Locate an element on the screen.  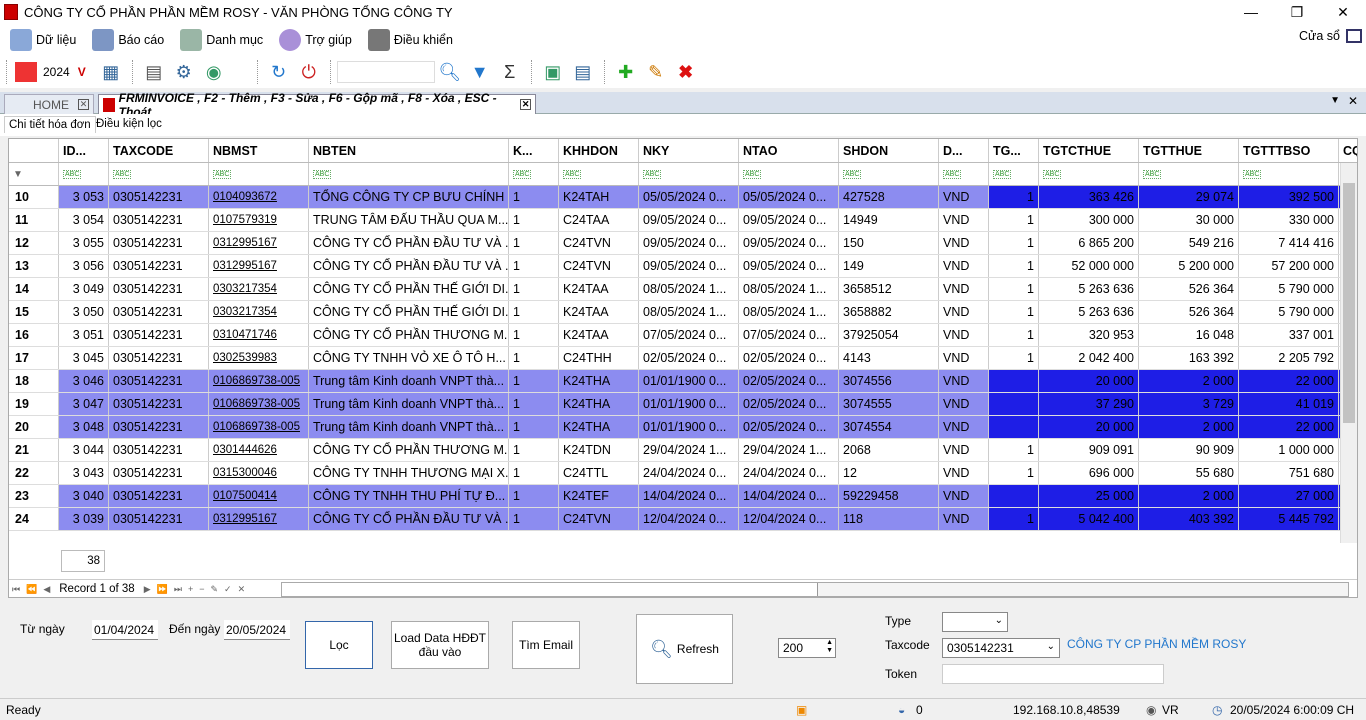
find-email-button: Tìm Email is located at coordinates (546, 645).